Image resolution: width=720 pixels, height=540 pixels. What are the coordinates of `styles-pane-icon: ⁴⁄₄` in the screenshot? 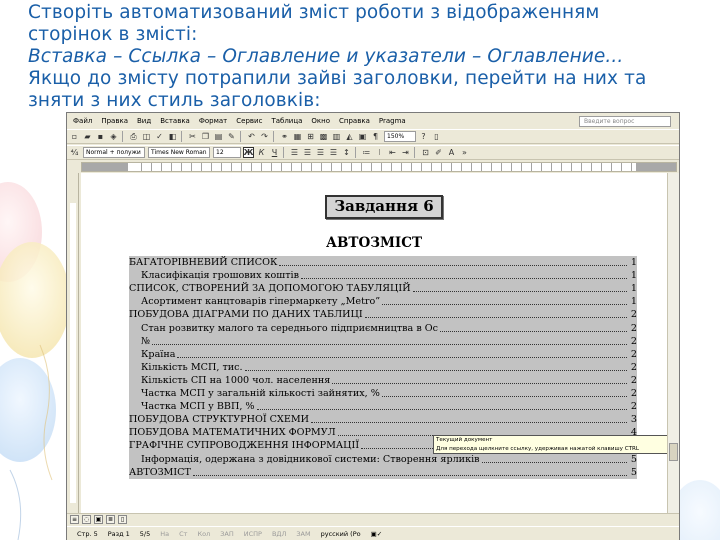 It's located at (74, 152).